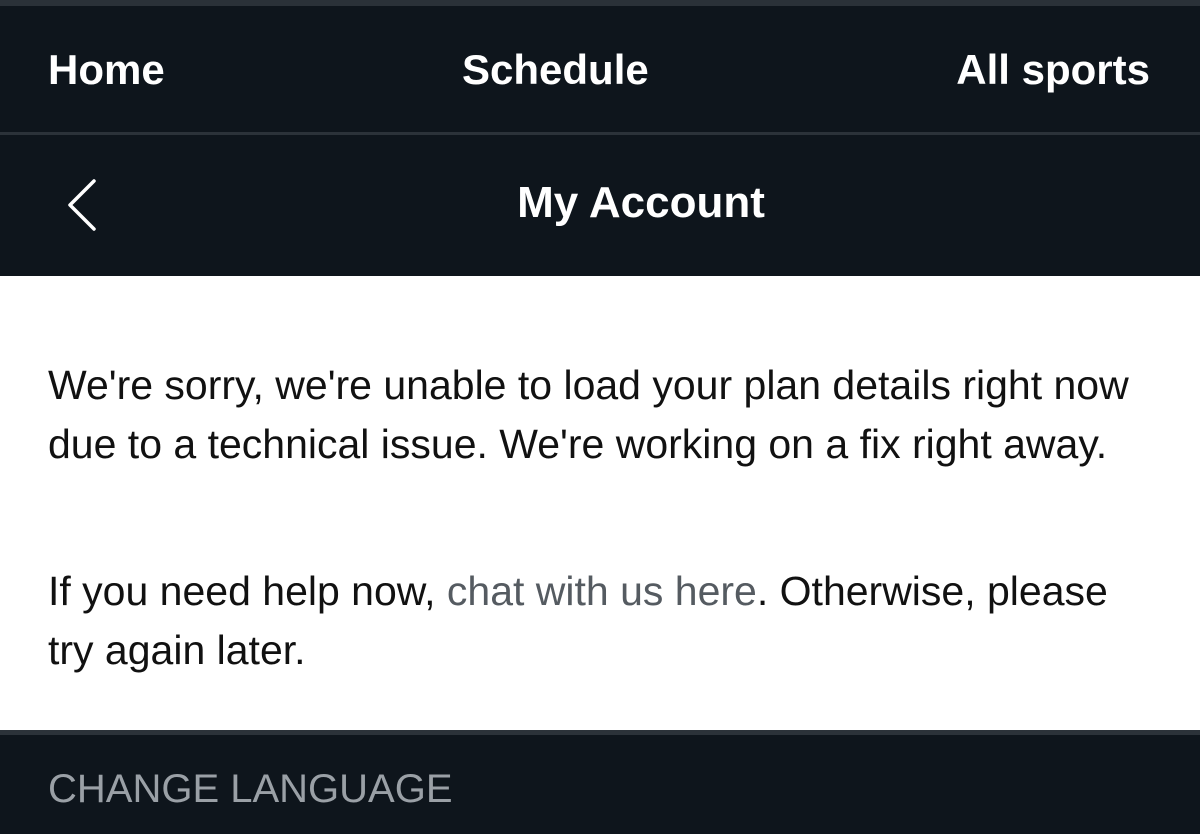  I want to click on page-title: My Account, so click(641, 202).